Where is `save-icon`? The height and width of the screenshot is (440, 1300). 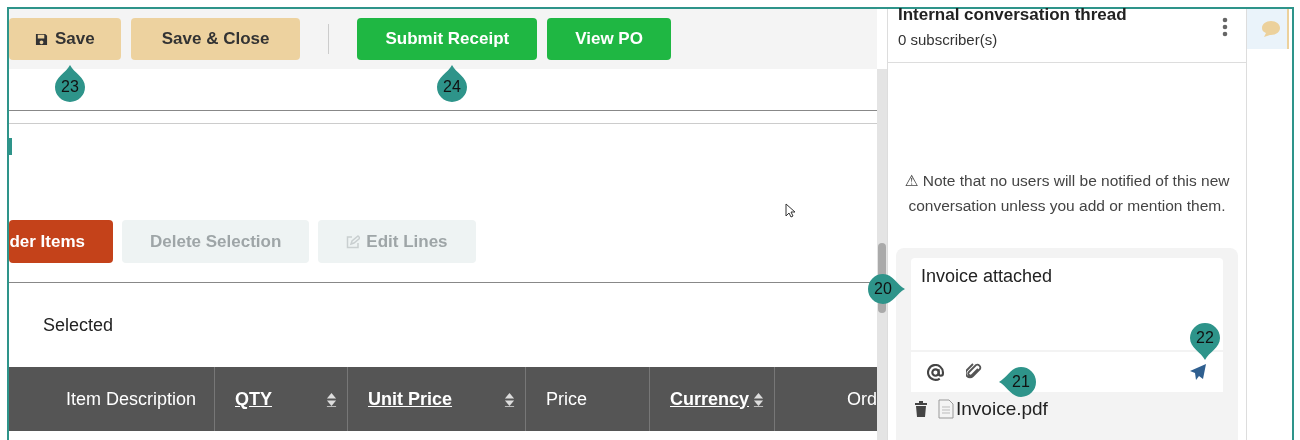
save-icon is located at coordinates (41, 39).